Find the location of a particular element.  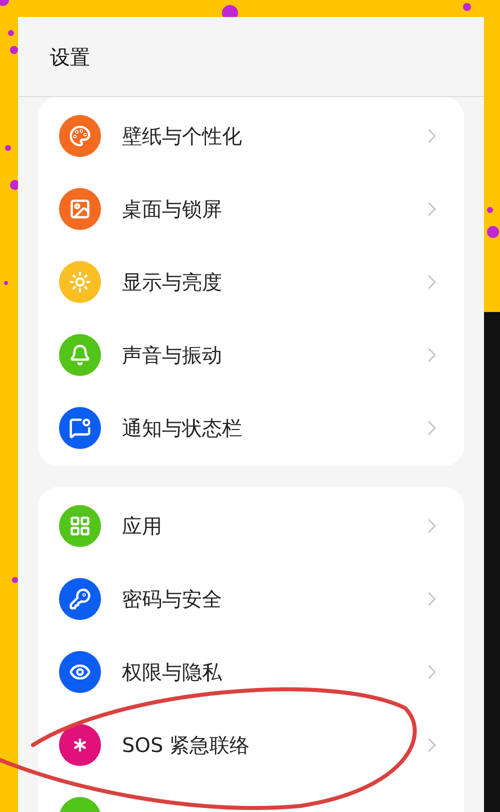

setting-label: 声音与振动 is located at coordinates (271, 355).